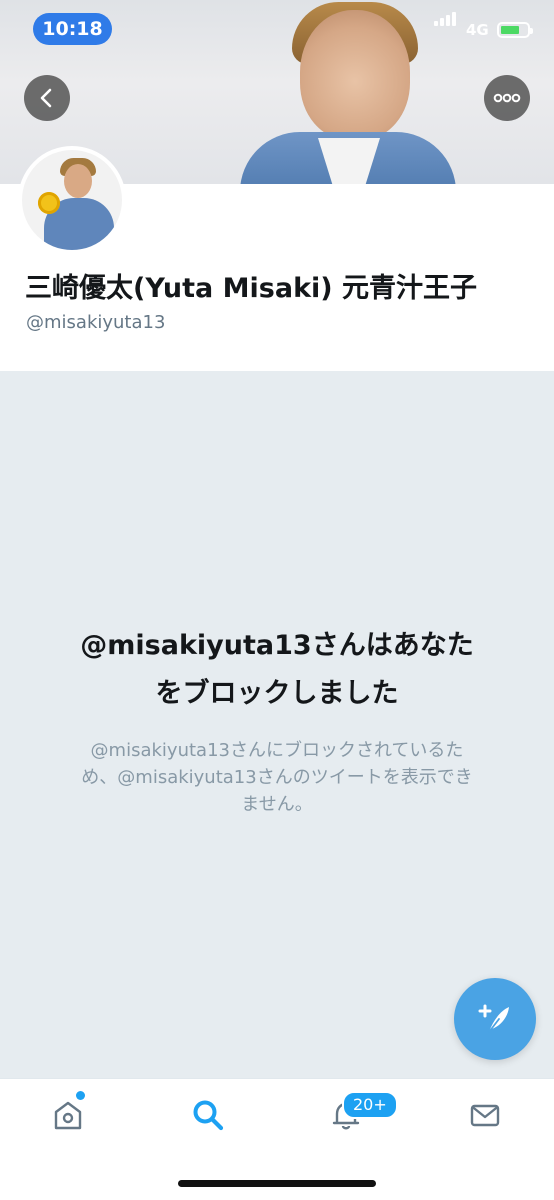 The image size is (554, 1200). I want to click on battery-icon, so click(515, 30).